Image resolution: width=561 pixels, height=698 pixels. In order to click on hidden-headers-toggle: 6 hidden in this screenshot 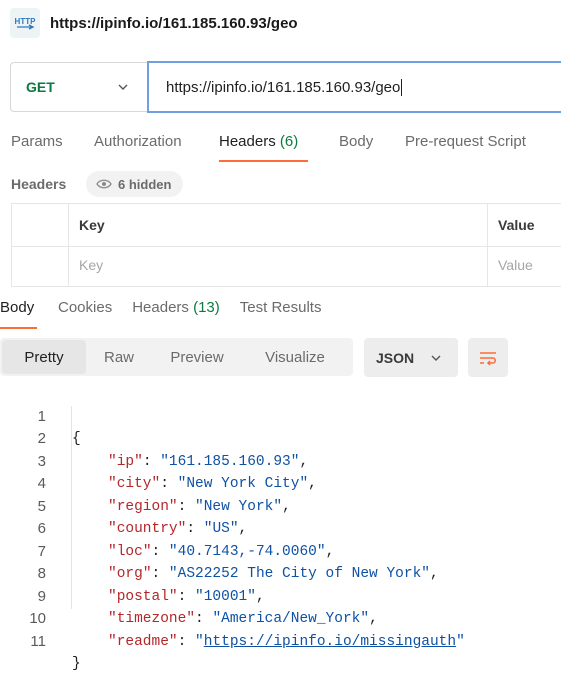, I will do `click(135, 184)`.